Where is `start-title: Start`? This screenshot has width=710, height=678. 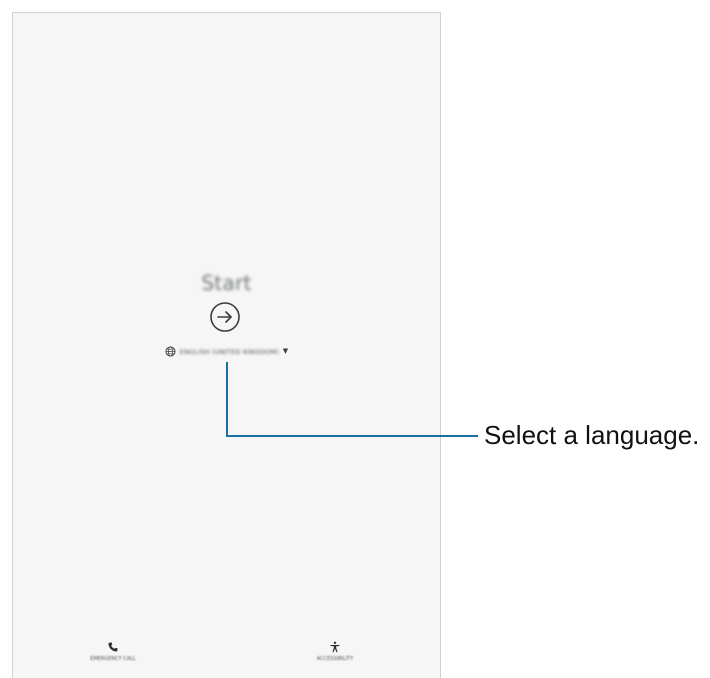 start-title: Start is located at coordinates (226, 283).